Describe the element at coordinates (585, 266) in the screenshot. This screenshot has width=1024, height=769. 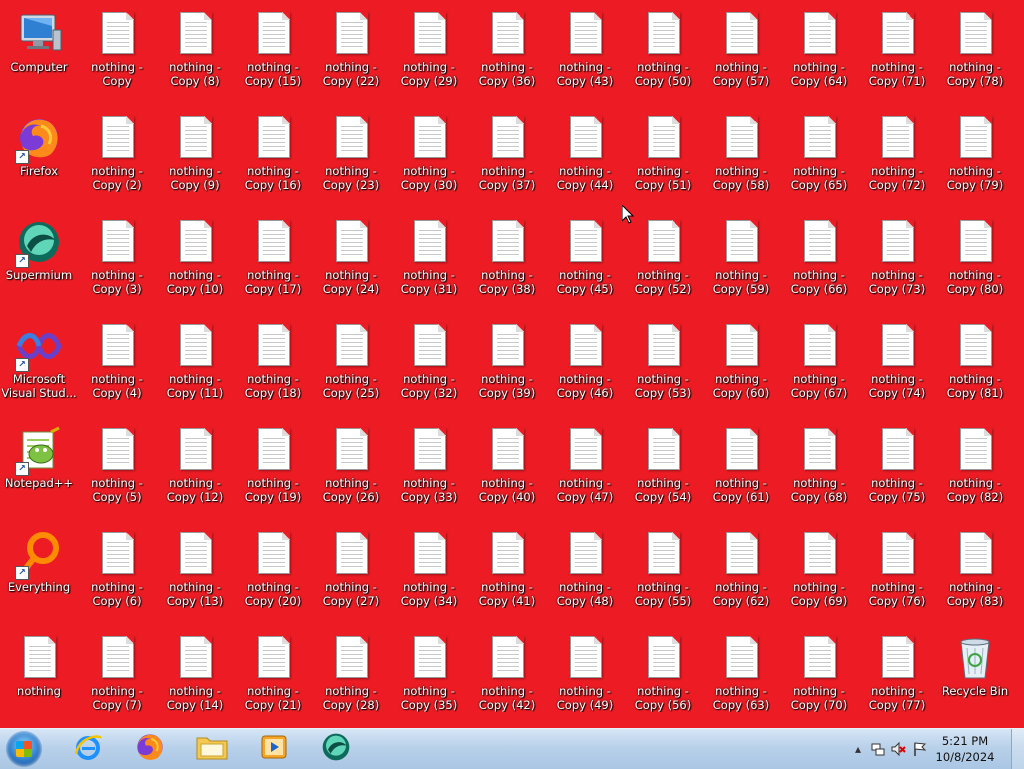
I see `desktop-file-item: nothing - Copy (45)` at that location.